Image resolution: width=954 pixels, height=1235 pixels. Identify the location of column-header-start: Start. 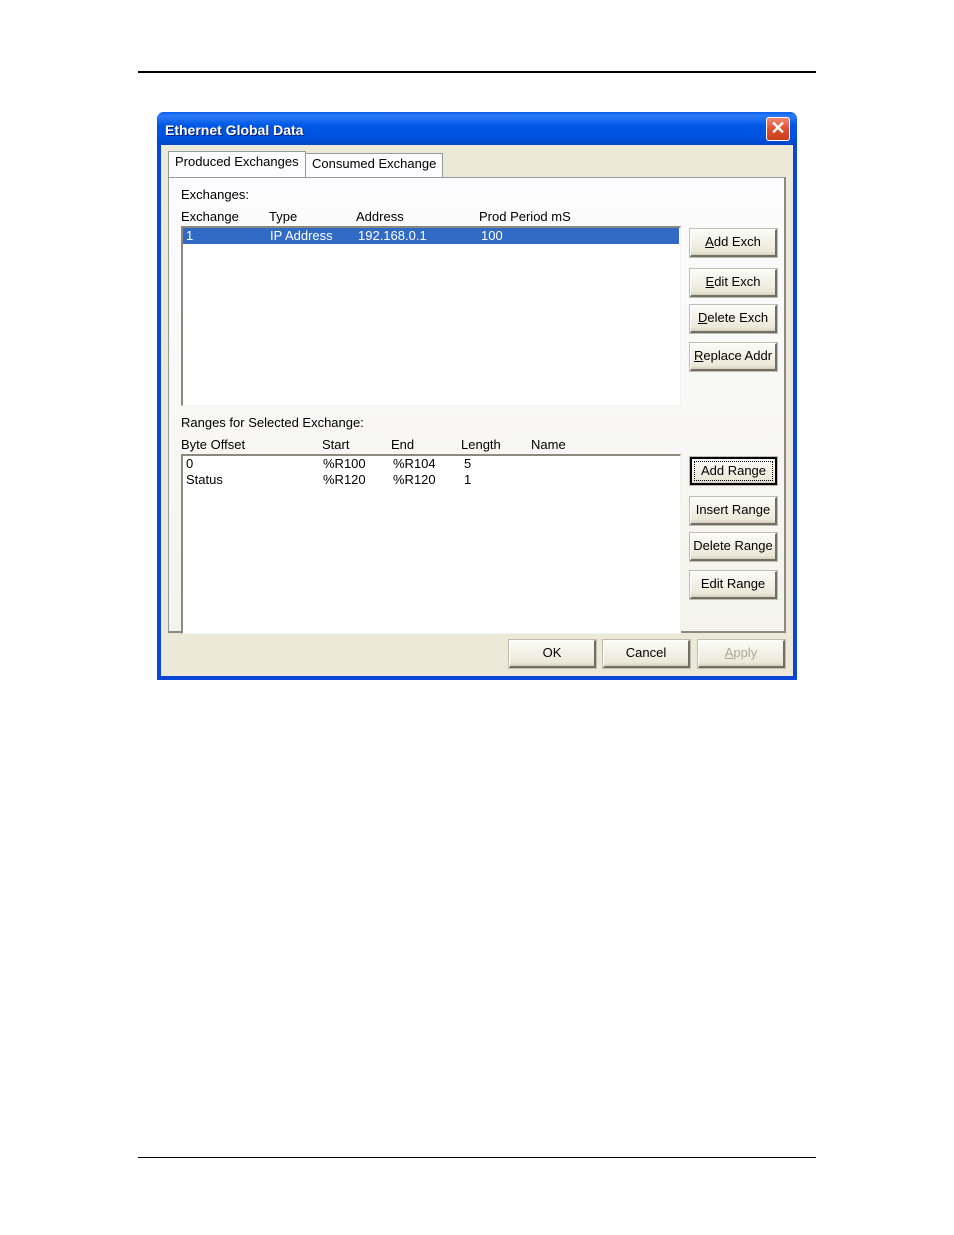
(335, 444).